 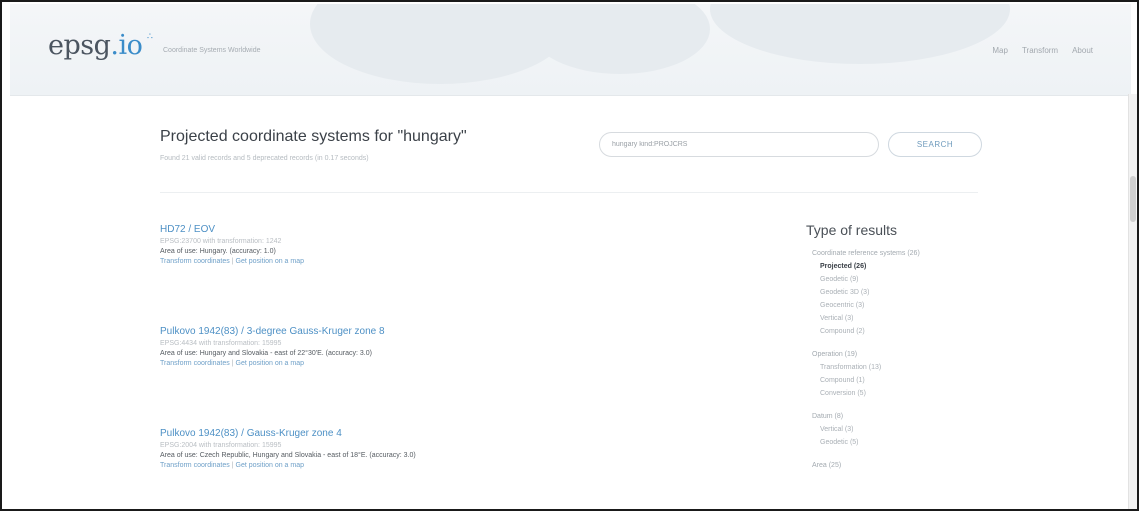 What do you see at coordinates (1082, 50) in the screenshot?
I see `nav-about: About` at bounding box center [1082, 50].